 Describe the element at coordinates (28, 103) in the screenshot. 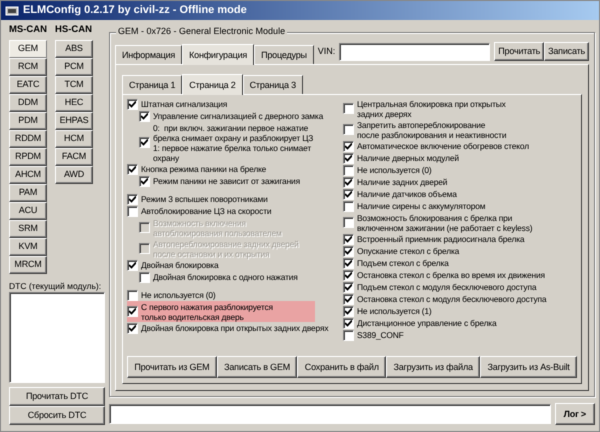

I see `module-button: DDM` at that location.